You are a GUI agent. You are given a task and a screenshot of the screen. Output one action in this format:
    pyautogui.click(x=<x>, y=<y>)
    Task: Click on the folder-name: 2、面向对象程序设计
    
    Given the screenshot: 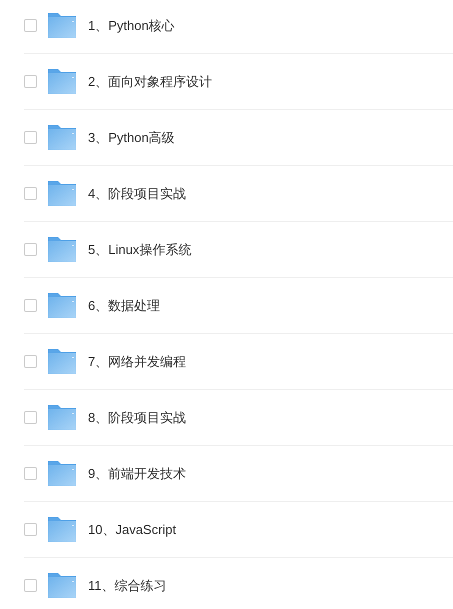 What is the action you would take?
    pyautogui.click(x=150, y=82)
    